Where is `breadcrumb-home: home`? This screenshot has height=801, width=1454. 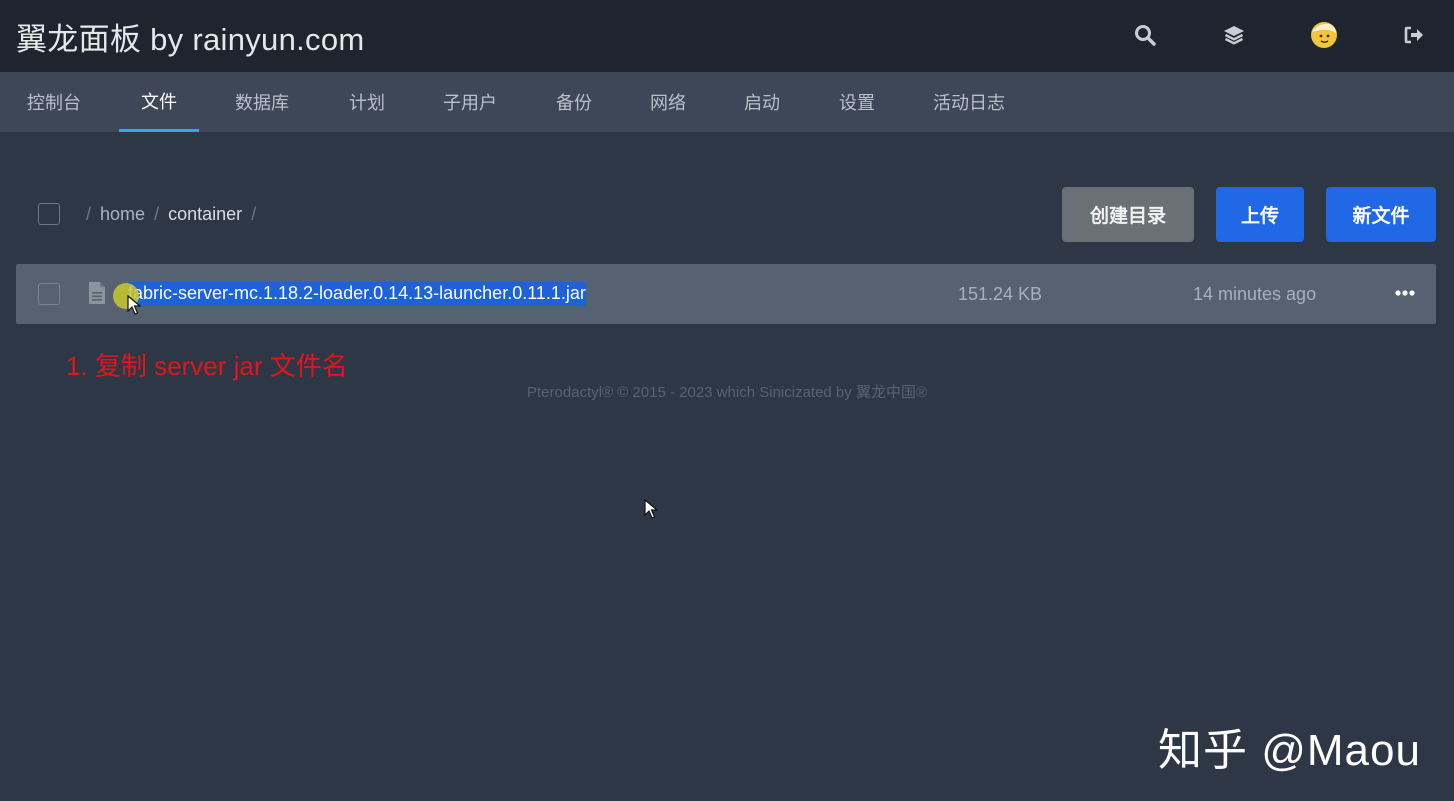 breadcrumb-home: home is located at coordinates (122, 214).